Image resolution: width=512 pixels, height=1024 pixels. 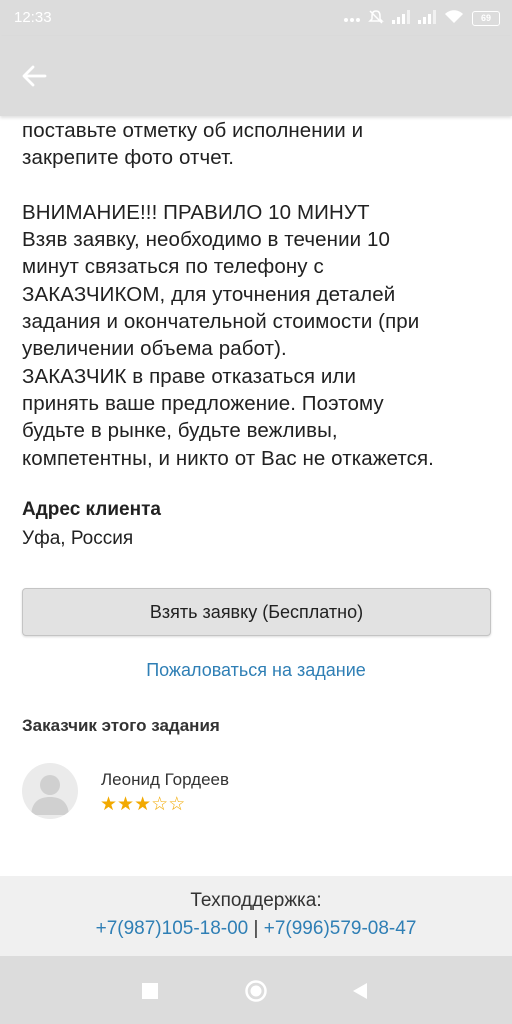 I want to click on nav-back-button, so click(x=360, y=991).